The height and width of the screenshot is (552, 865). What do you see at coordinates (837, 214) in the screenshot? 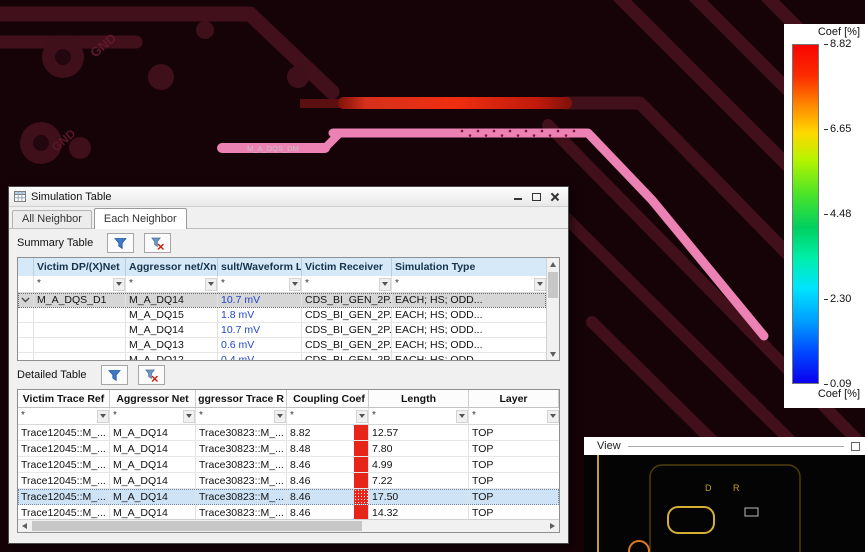
I see `colorbar-tick: 4.48` at bounding box center [837, 214].